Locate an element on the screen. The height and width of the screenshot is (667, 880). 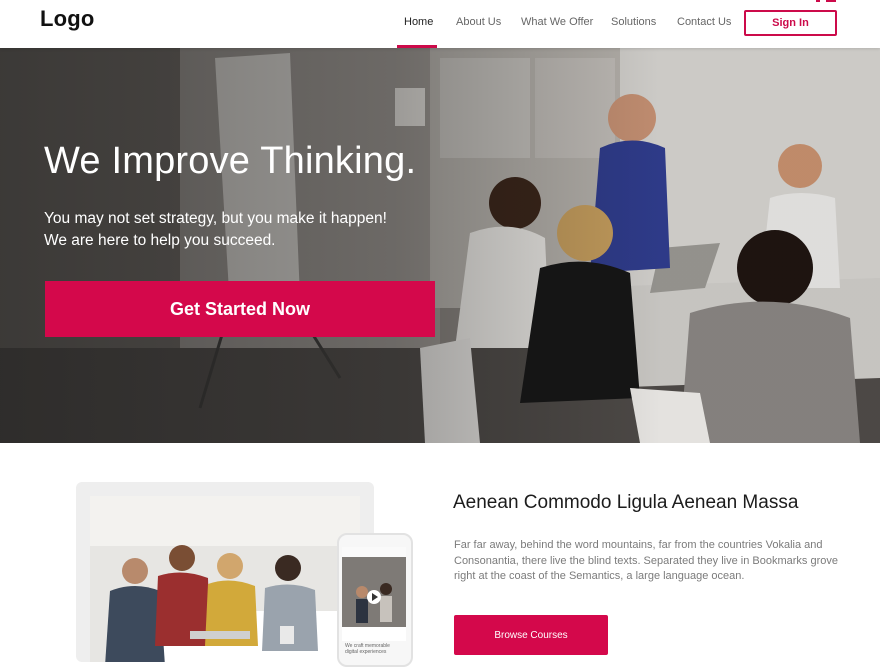
active-nav-indicator is located at coordinates (417, 46).